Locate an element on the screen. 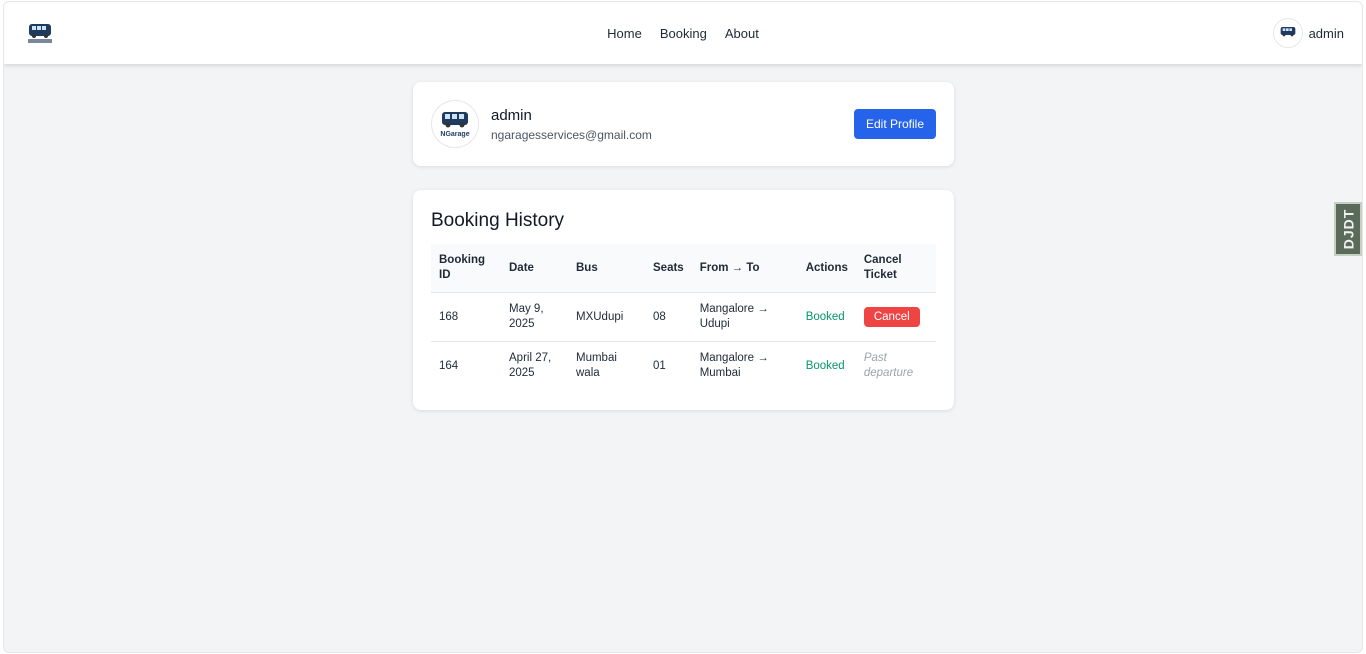 This screenshot has width=1366, height=654. booking-id-cell: 164 is located at coordinates (466, 365).